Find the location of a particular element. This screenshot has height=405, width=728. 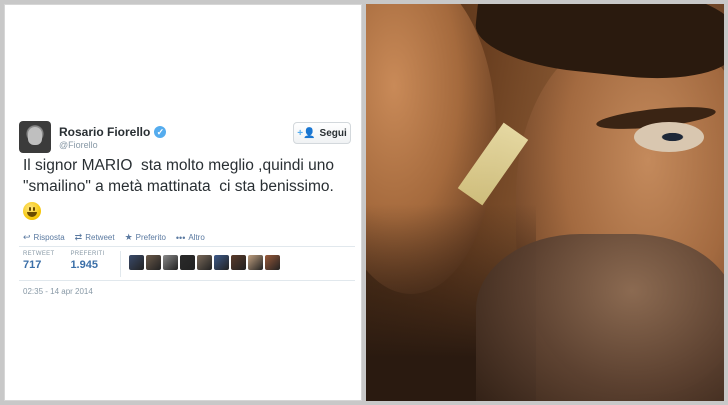

tweet-stats: RETWEET 717 PREFERITI 1.945 is located at coordinates (72, 264).